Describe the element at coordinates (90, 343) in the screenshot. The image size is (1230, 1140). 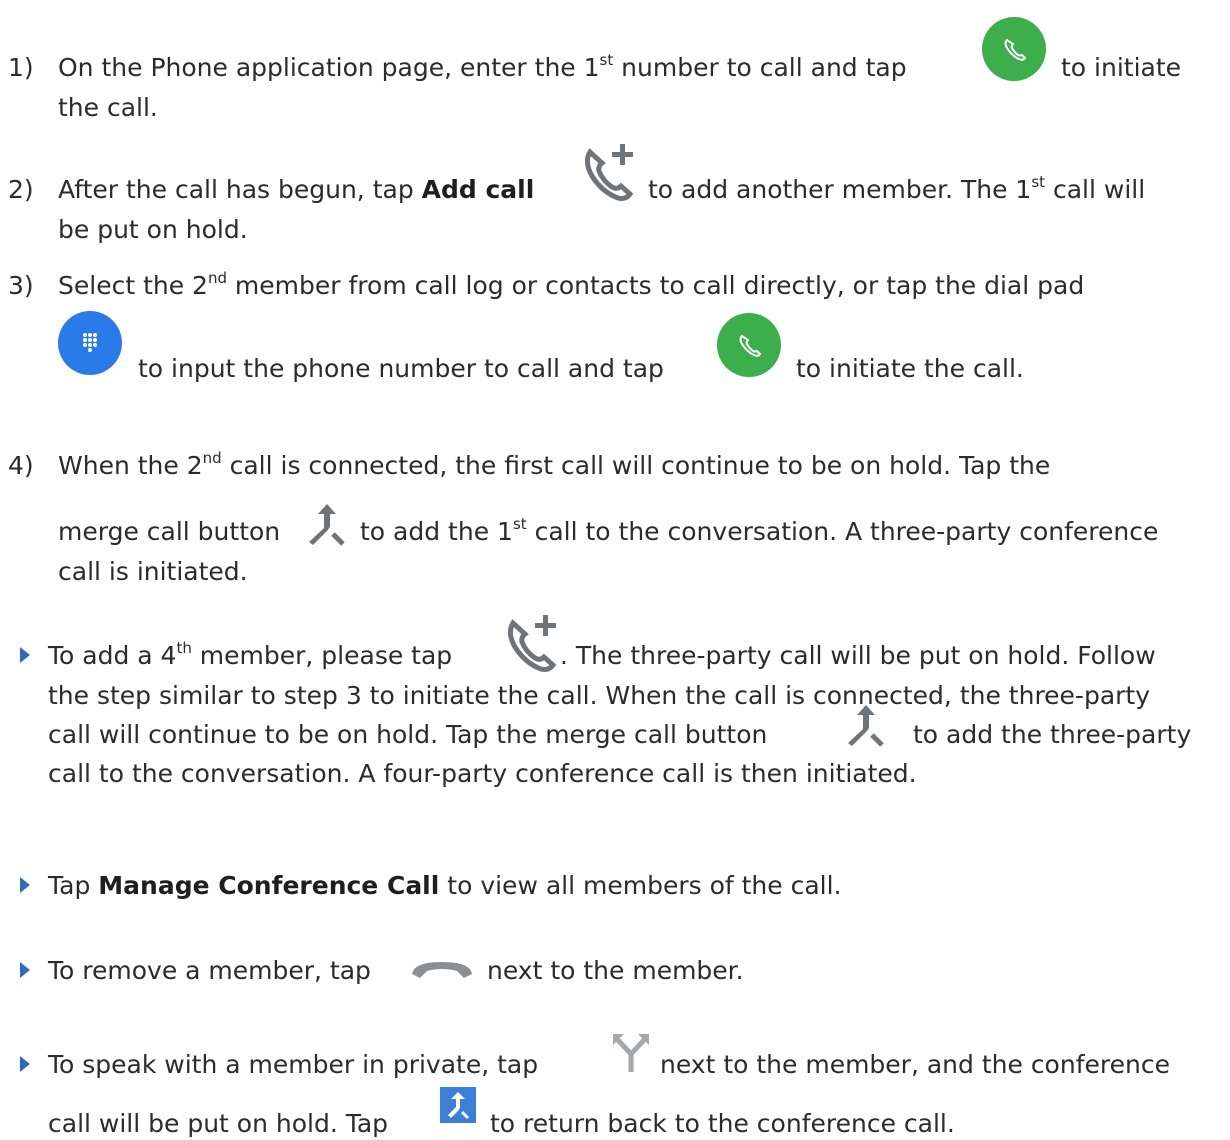
I see `dialpad-icon` at that location.